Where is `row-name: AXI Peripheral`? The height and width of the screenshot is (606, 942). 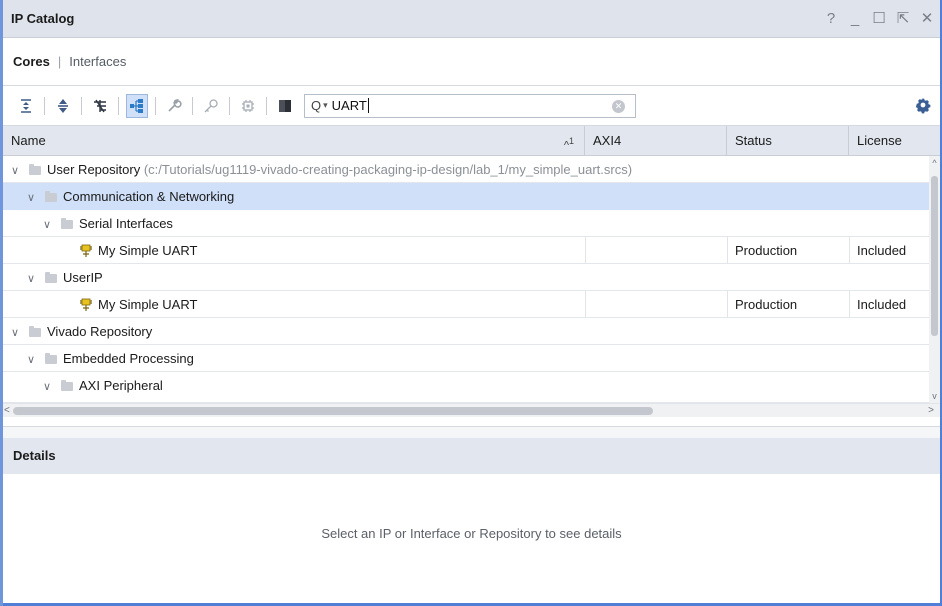
row-name: AXI Peripheral is located at coordinates (121, 385).